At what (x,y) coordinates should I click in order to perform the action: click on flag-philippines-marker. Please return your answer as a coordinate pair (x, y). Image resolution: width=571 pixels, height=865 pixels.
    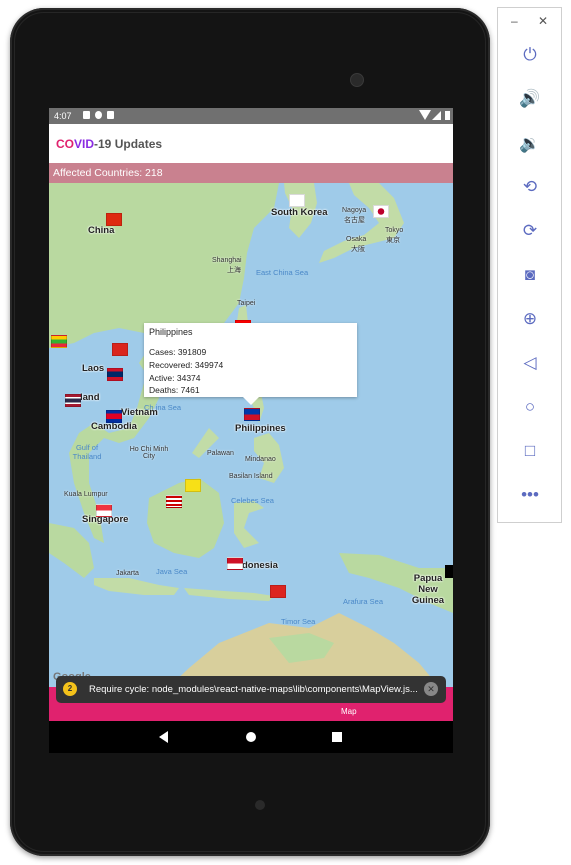
    Looking at the image, I should click on (252, 414).